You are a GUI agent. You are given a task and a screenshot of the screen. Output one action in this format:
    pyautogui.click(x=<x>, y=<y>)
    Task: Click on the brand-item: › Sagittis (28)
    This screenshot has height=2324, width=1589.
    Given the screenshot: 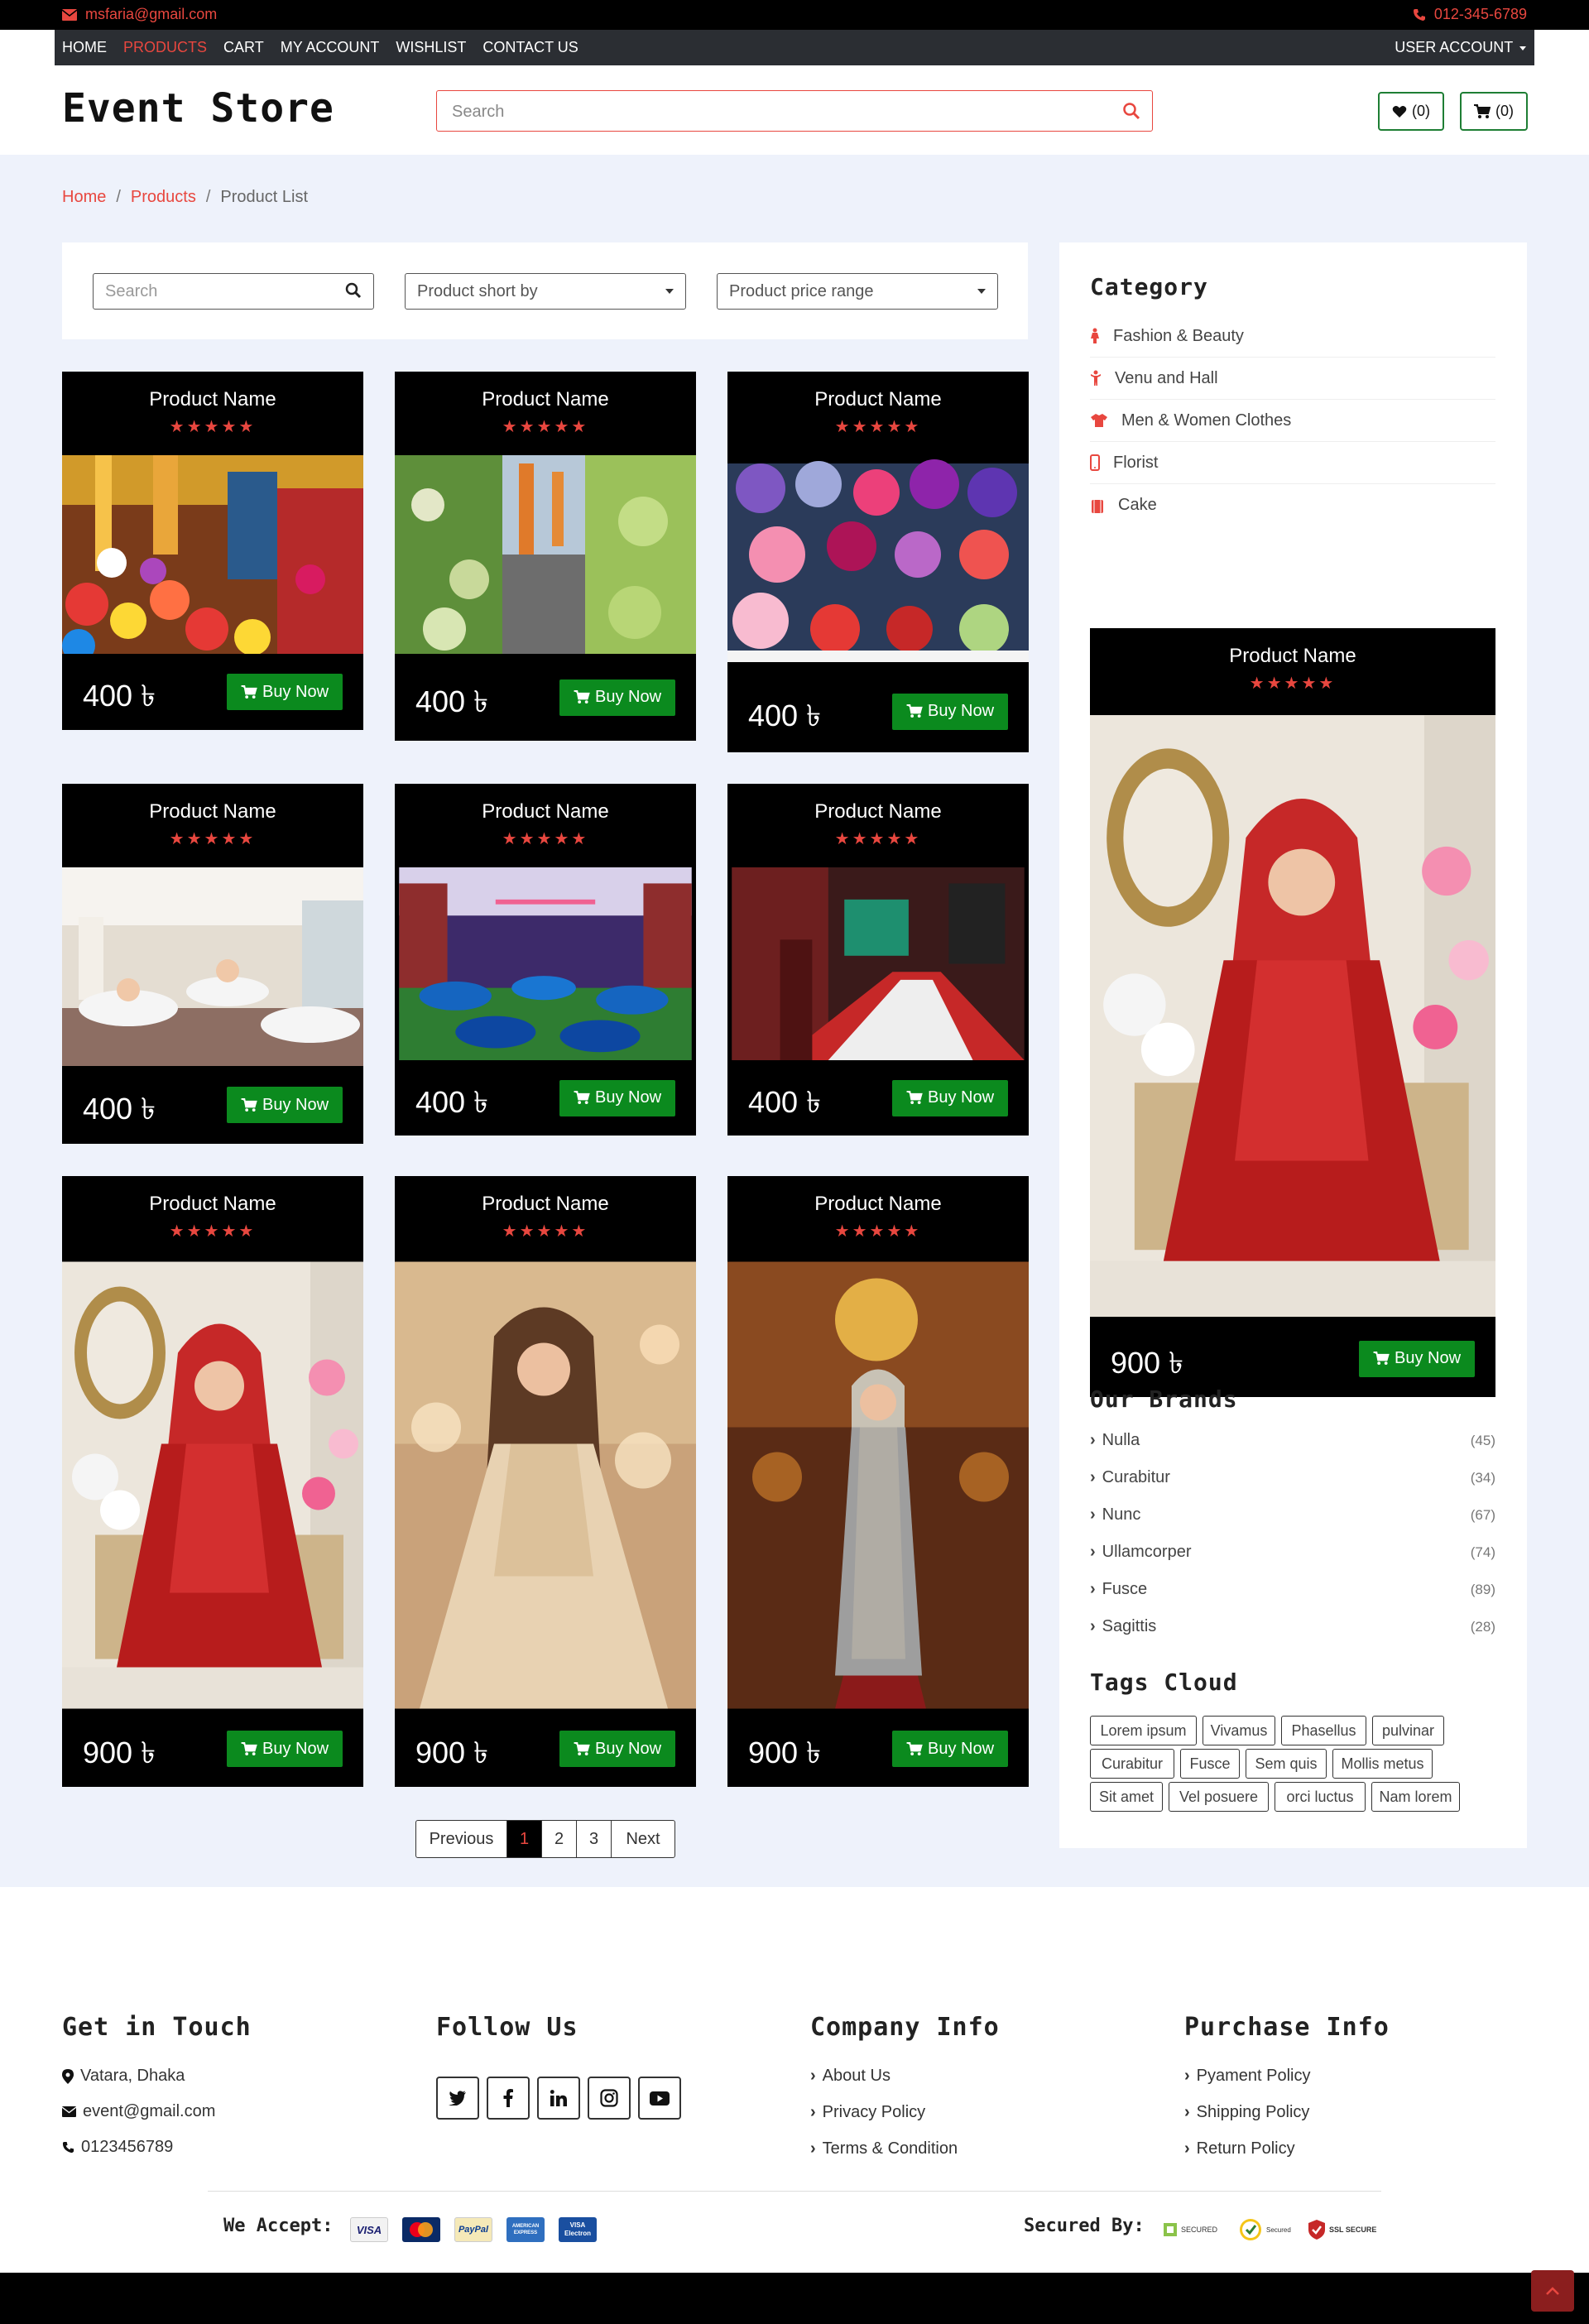 What is the action you would take?
    pyautogui.click(x=1293, y=1627)
    